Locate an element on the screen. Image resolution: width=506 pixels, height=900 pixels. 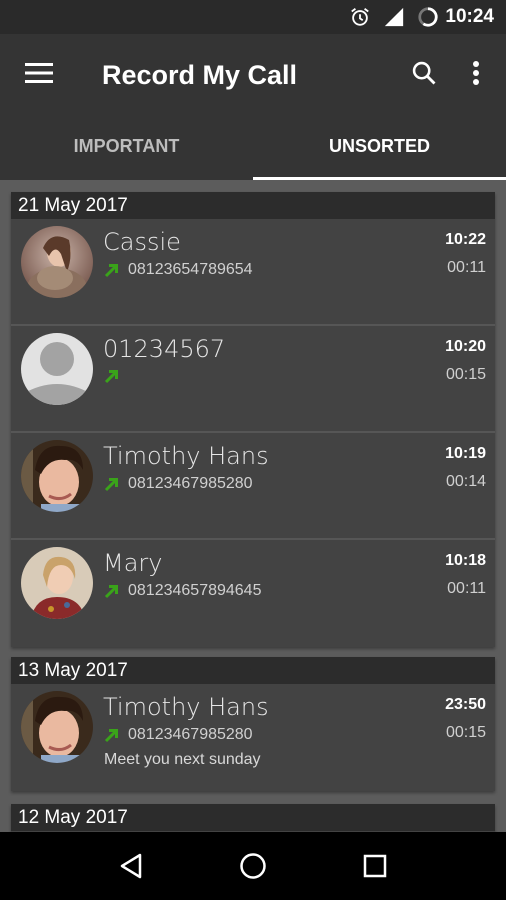
phone-number: 08123654789654 is located at coordinates (190, 269).